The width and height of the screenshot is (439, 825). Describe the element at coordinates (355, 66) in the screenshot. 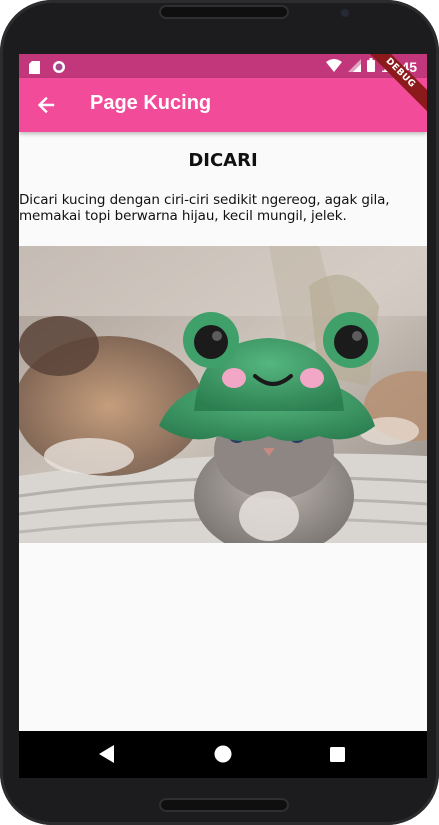

I see `signal-icon` at that location.